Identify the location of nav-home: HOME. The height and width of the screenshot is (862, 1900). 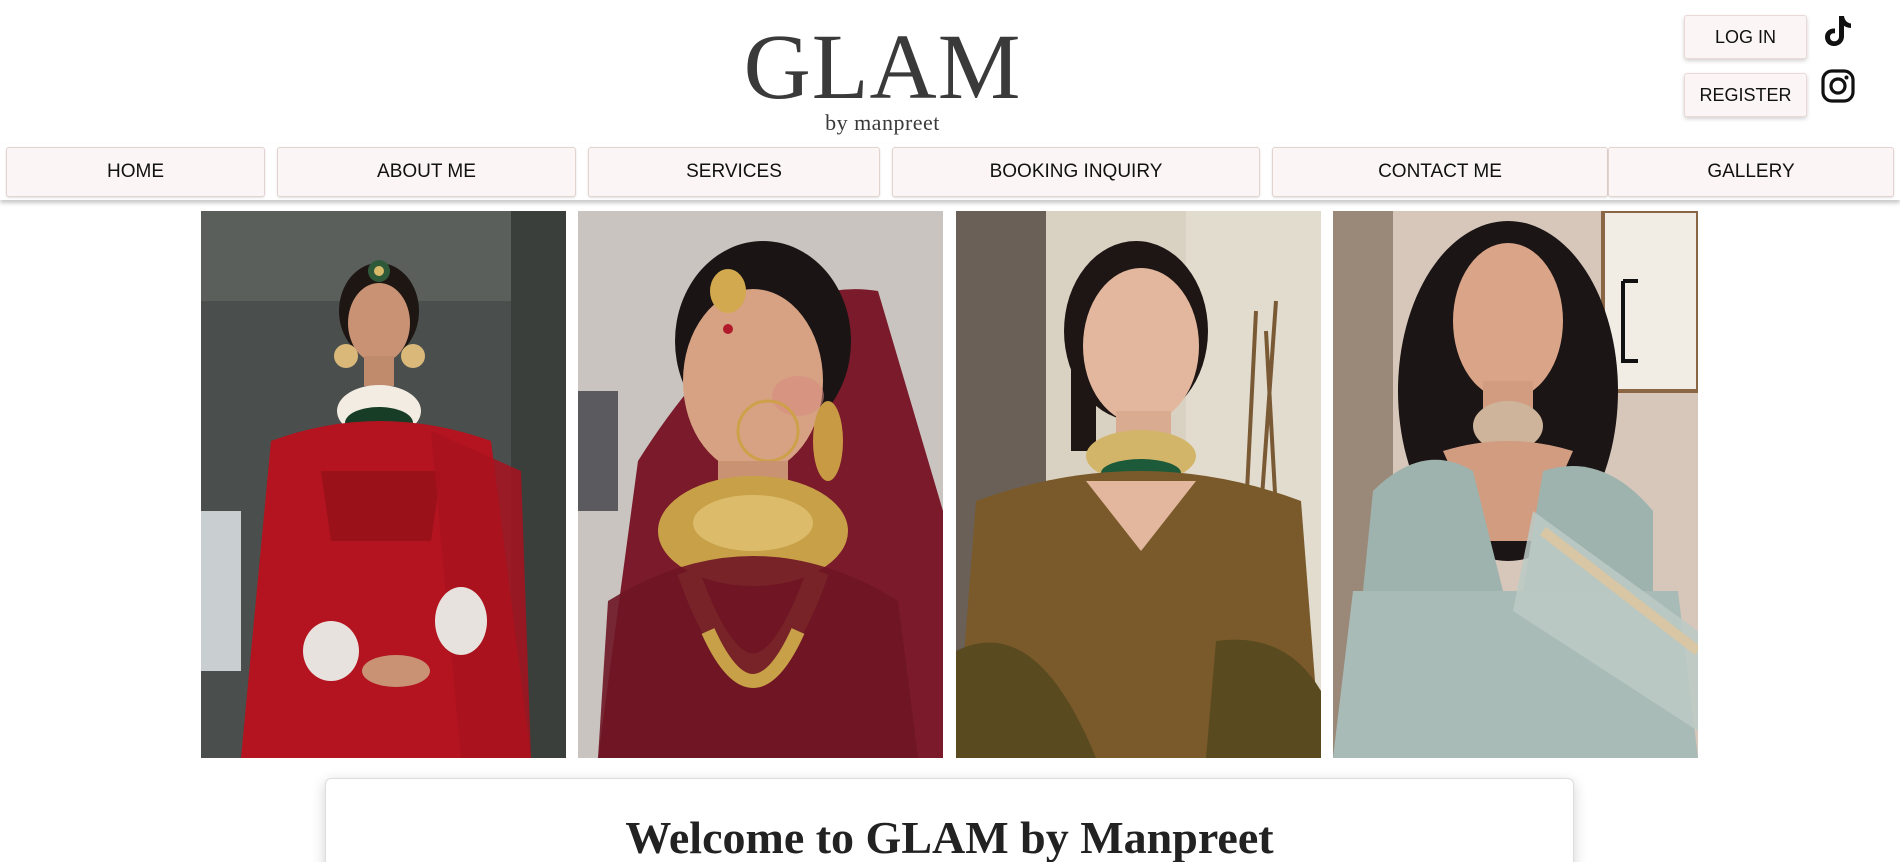
(135, 172).